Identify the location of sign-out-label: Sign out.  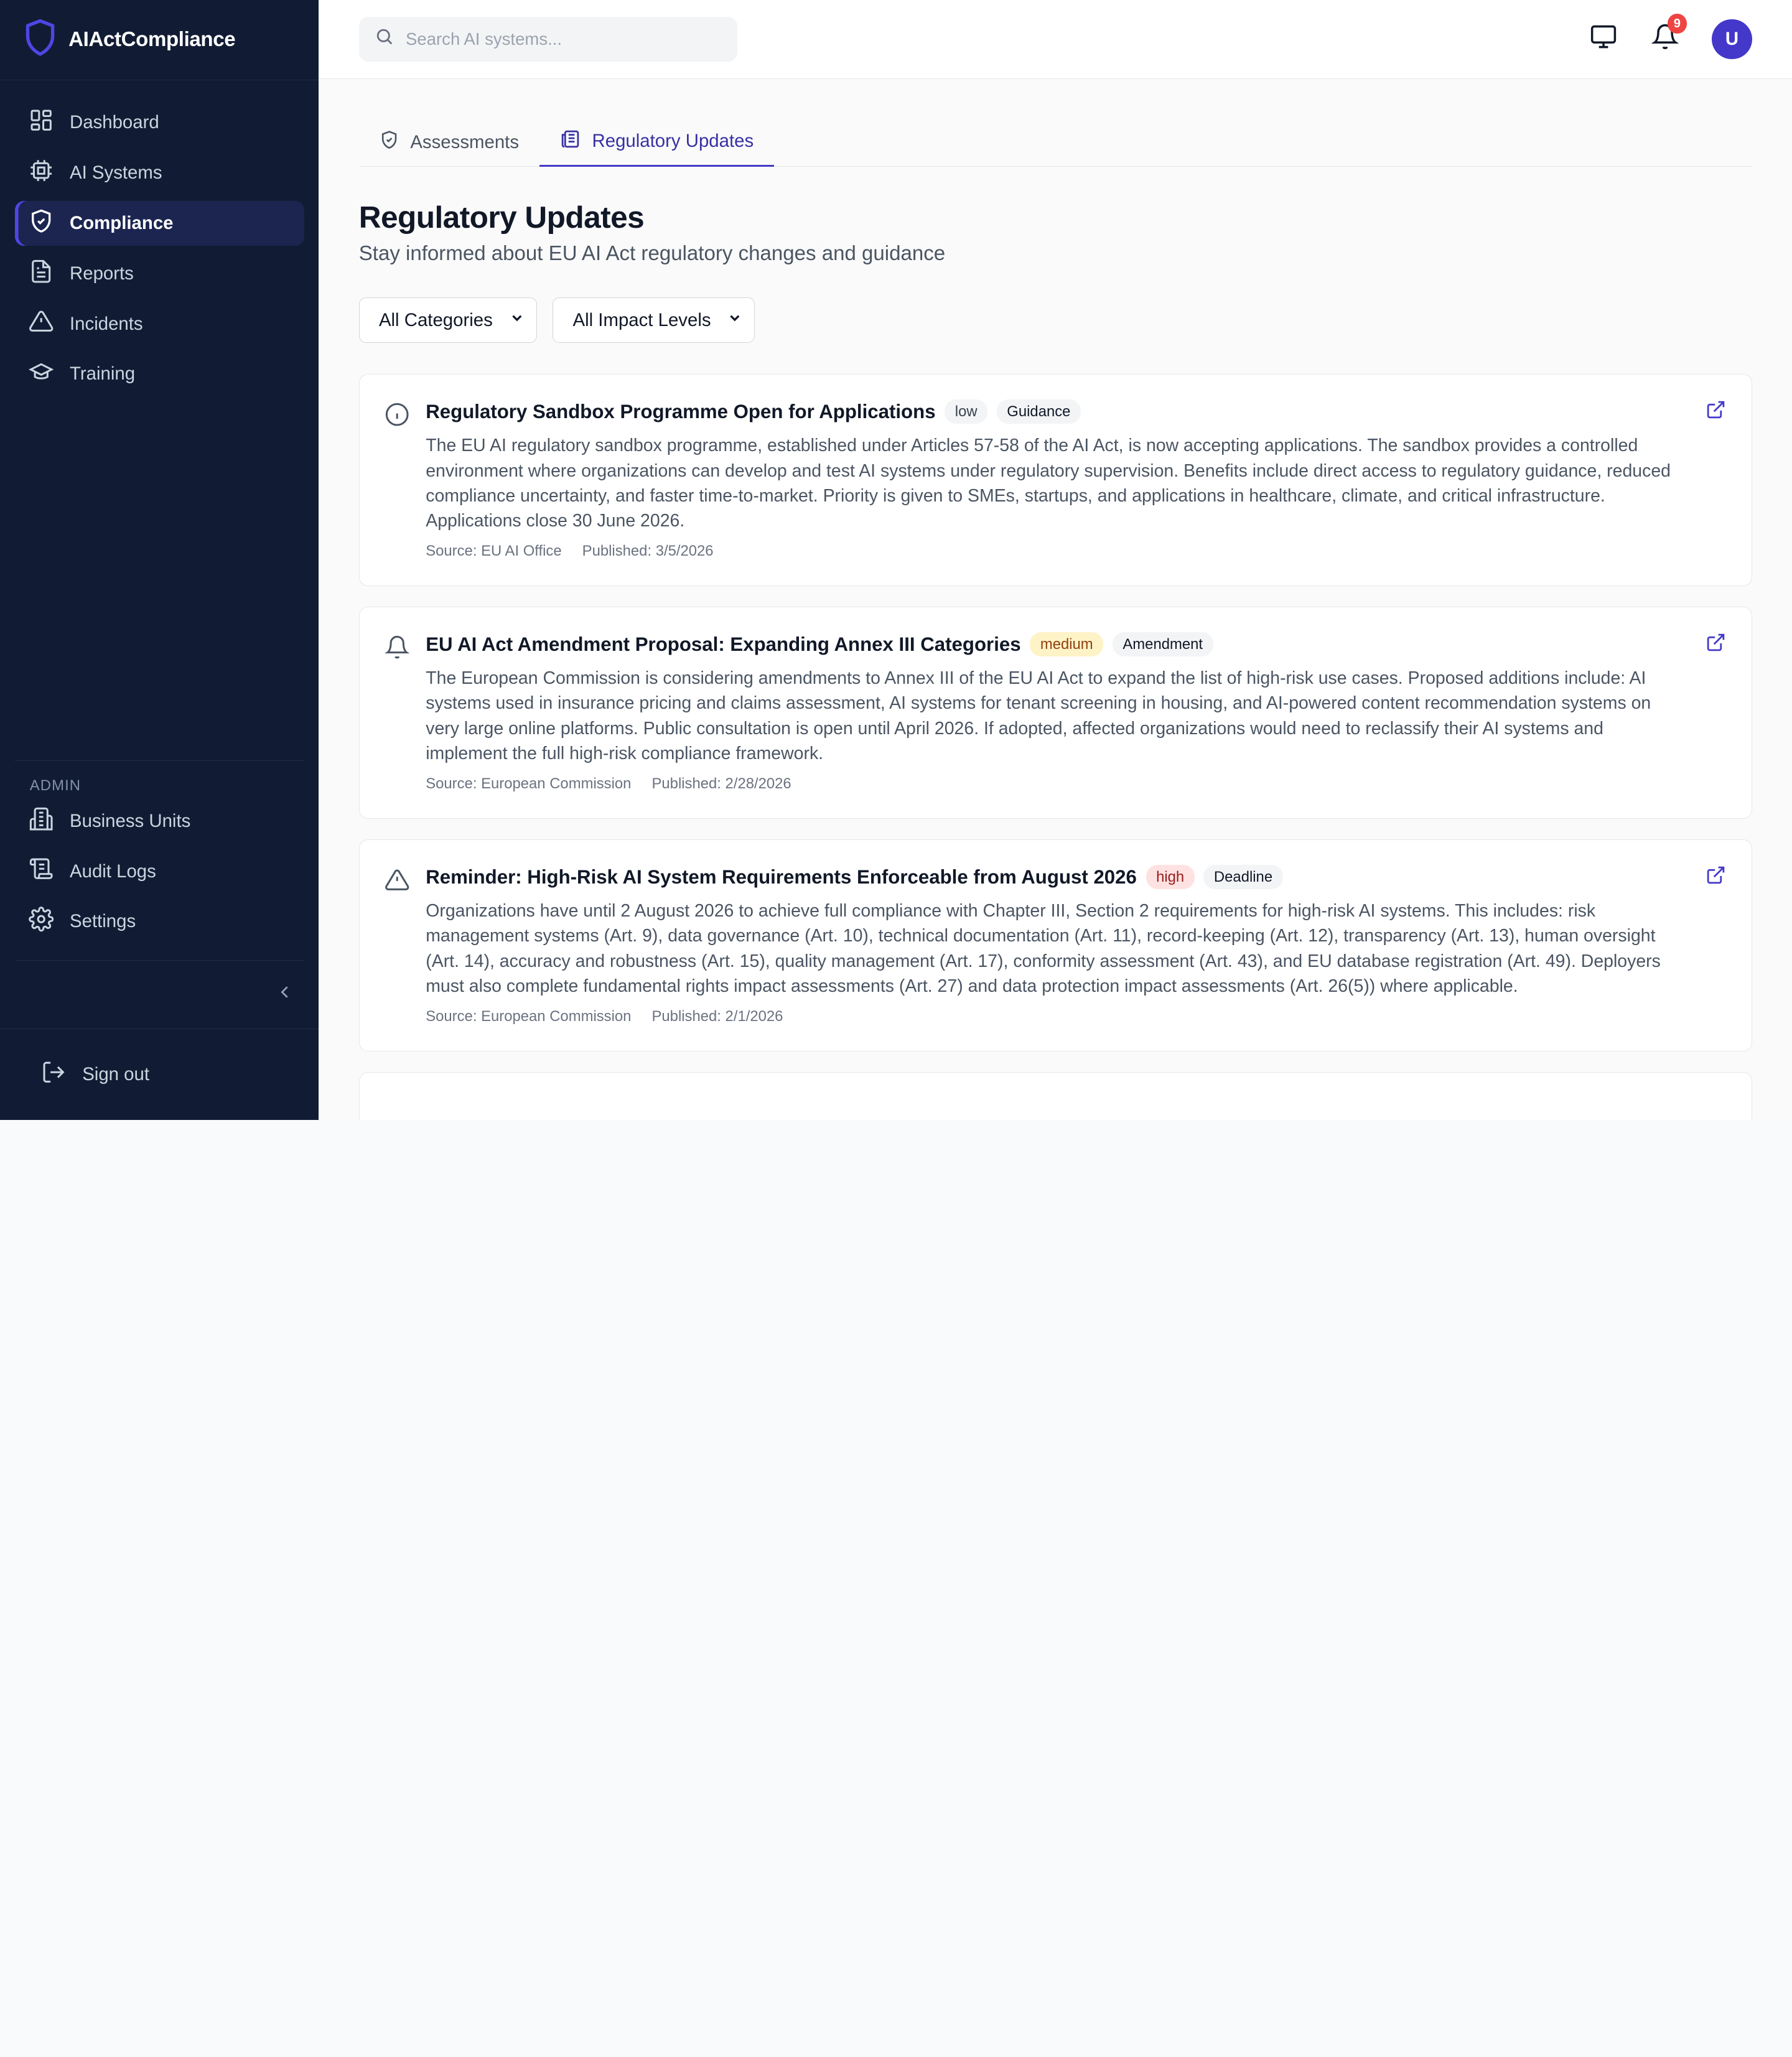
(116, 1073).